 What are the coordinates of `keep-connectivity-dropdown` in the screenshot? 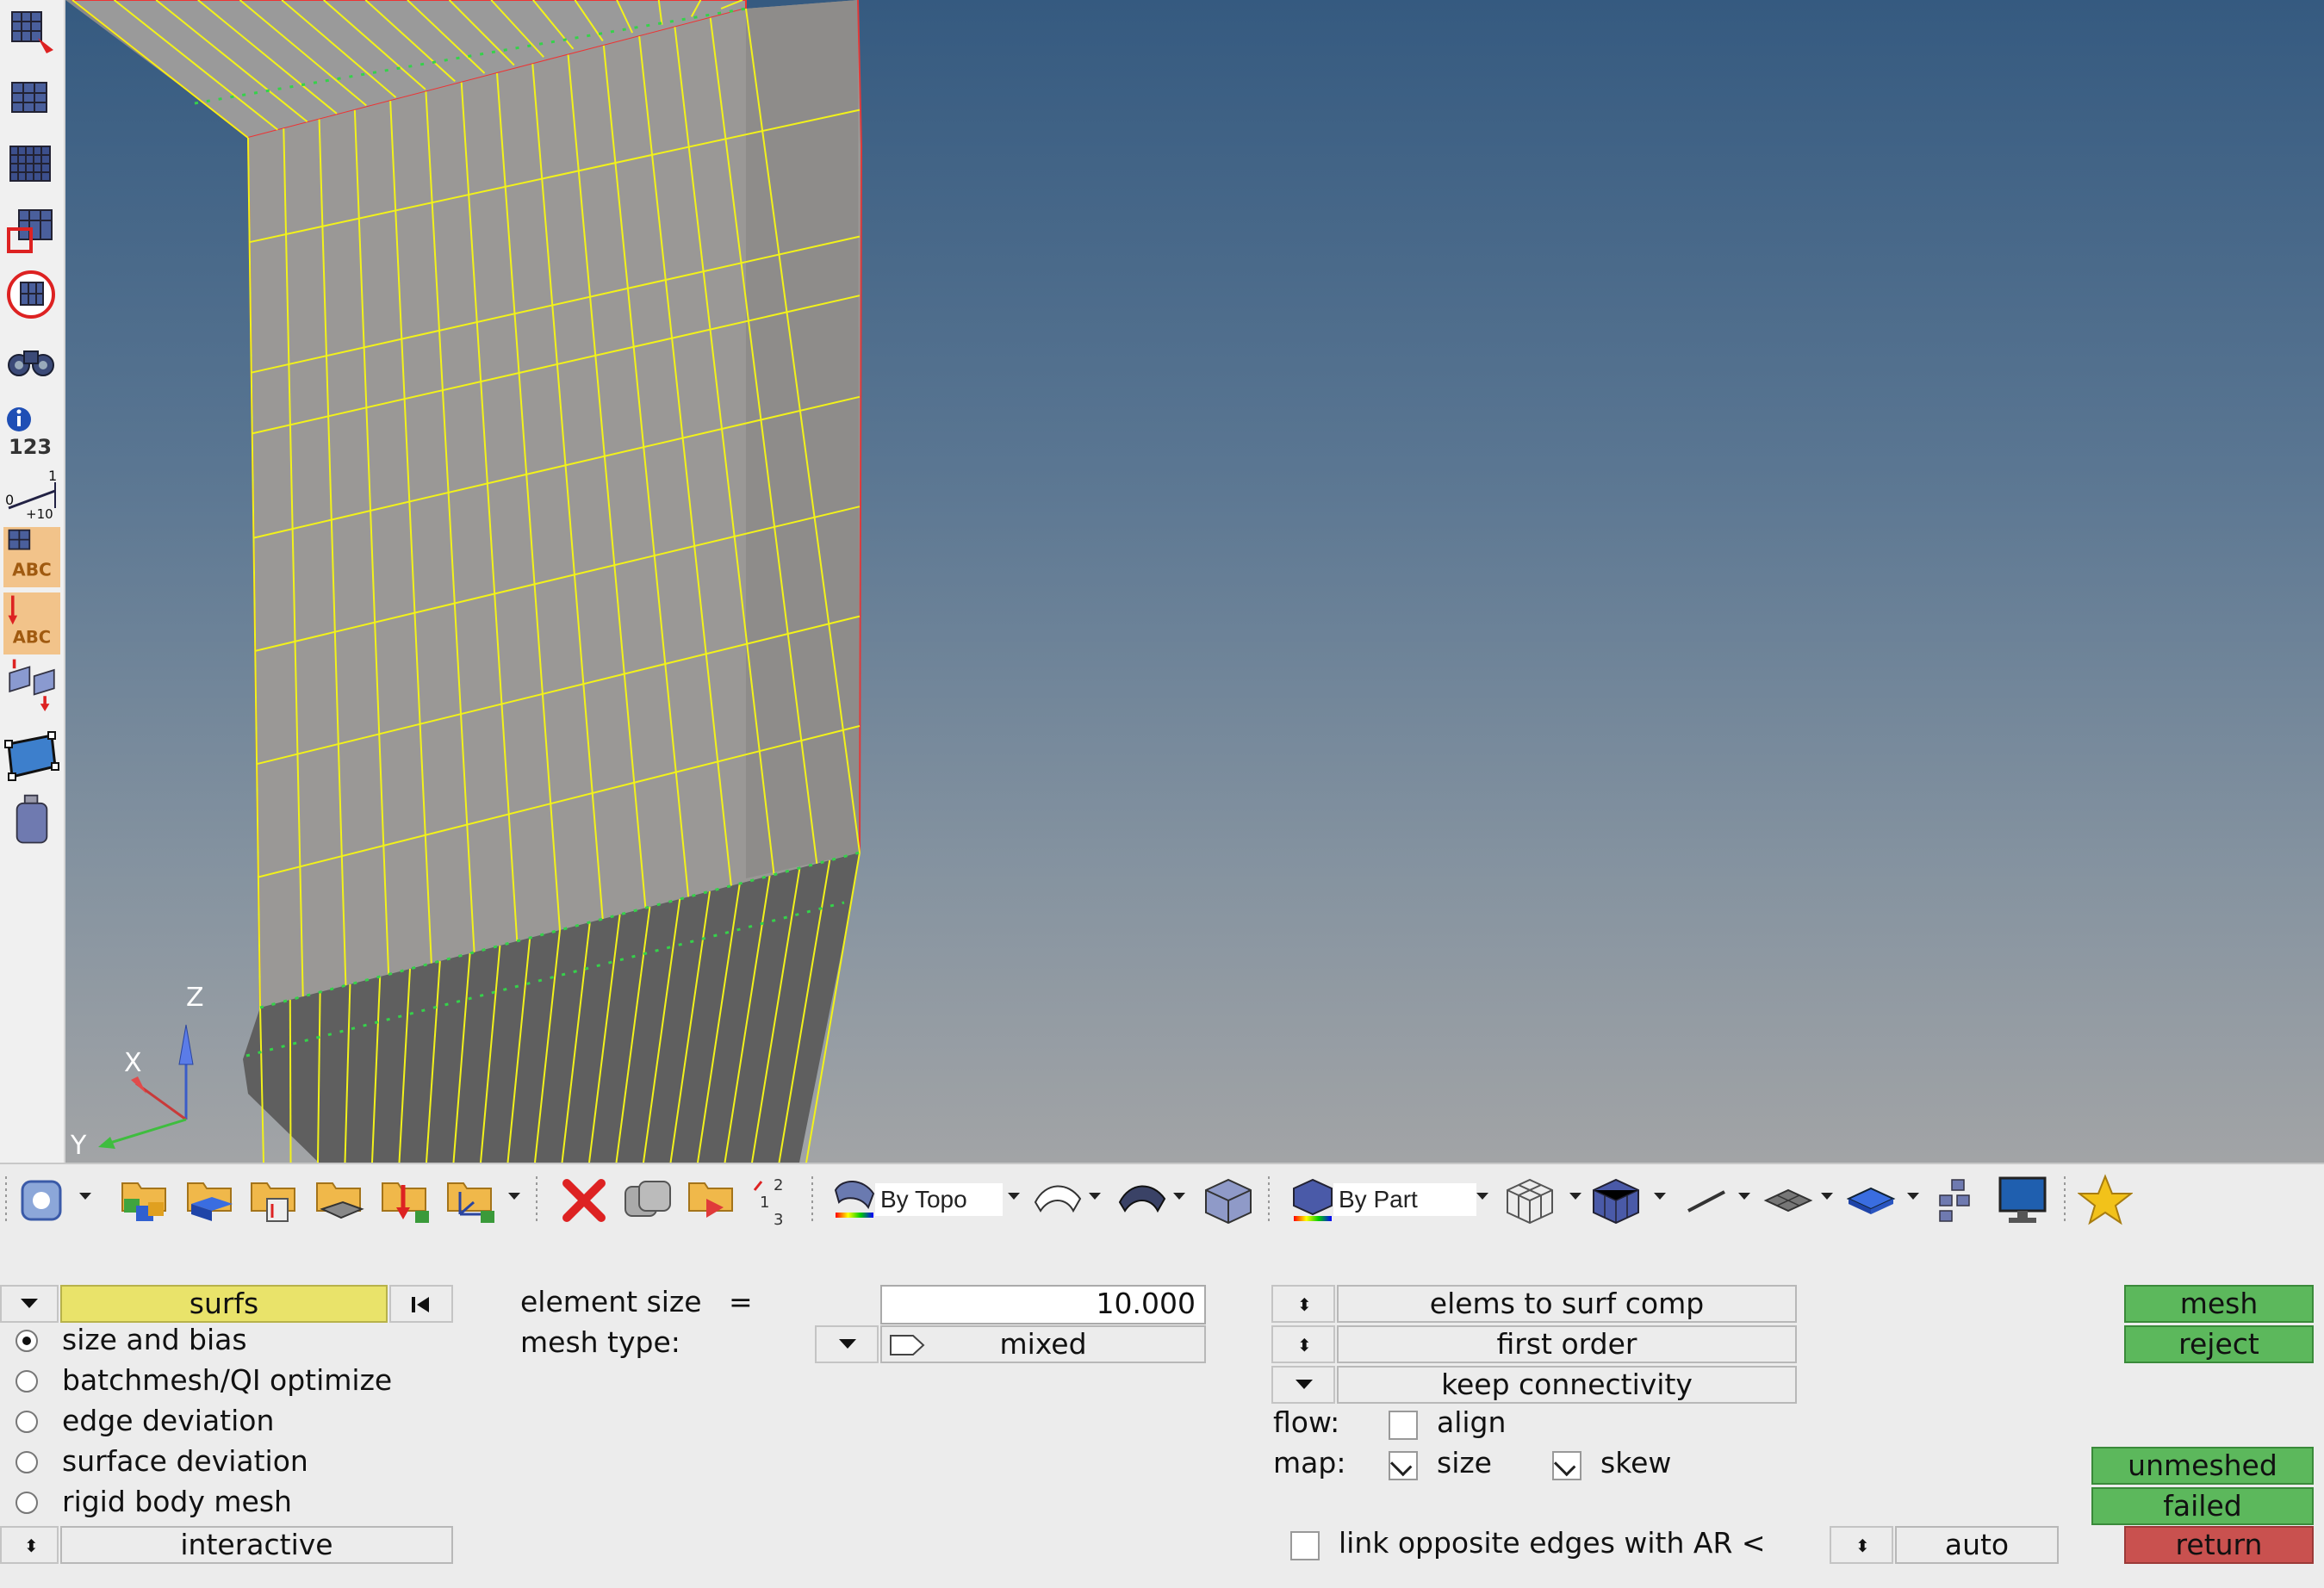 It's located at (1303, 1385).